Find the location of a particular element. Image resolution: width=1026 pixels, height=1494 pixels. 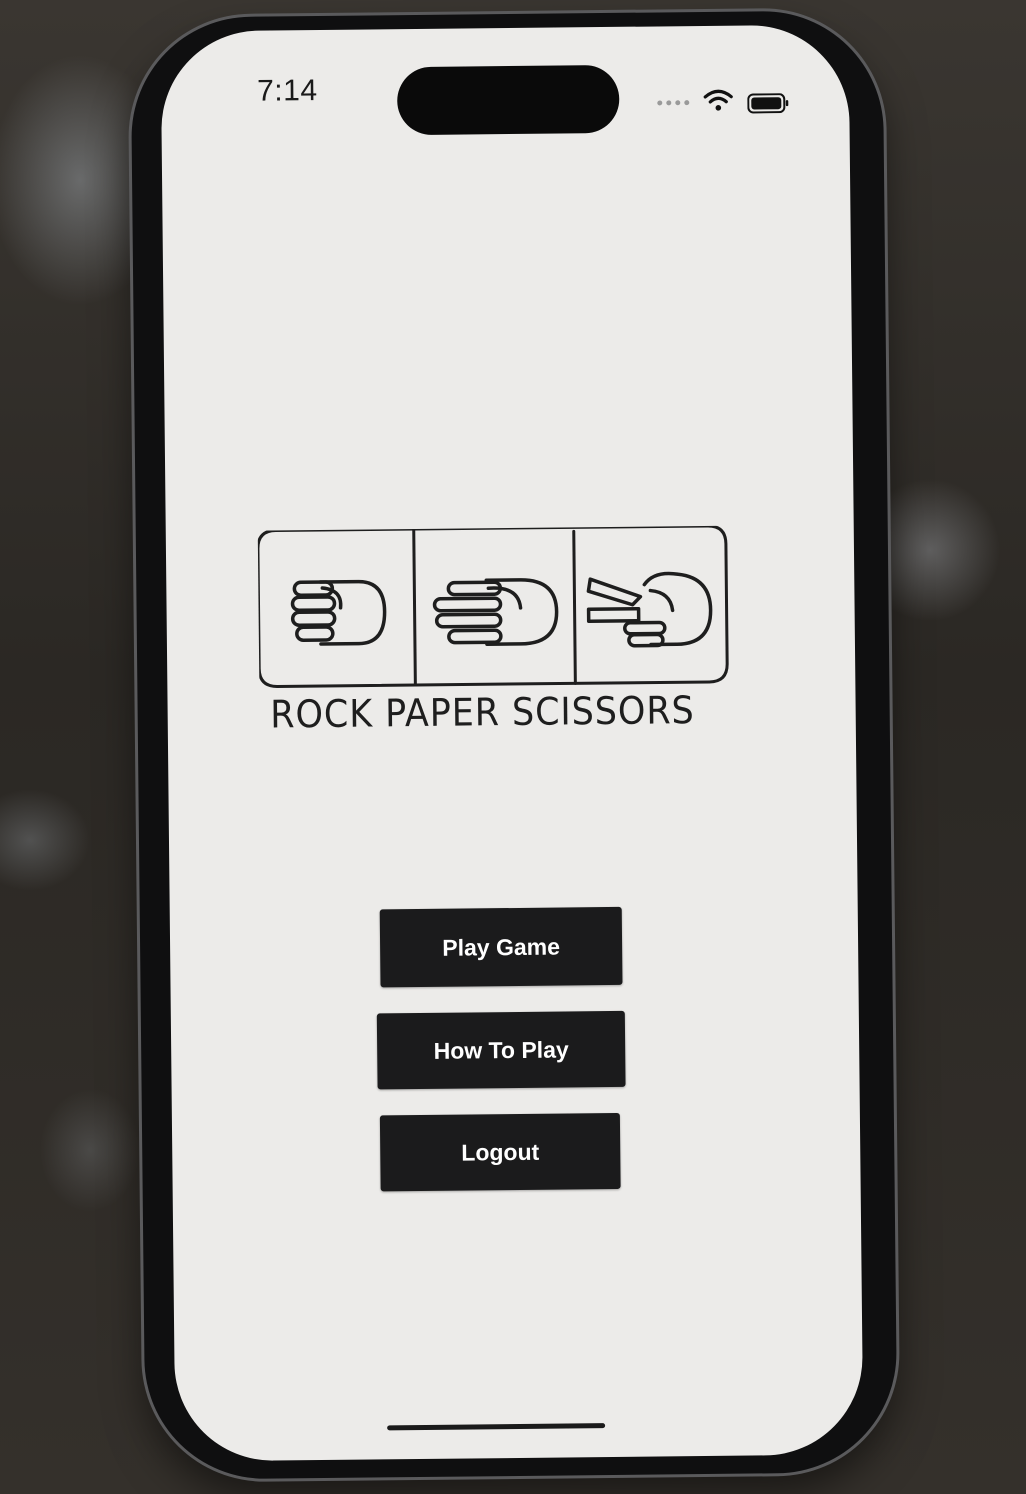

logo-title: ROCK PAPER SCISSORS is located at coordinates (482, 712).